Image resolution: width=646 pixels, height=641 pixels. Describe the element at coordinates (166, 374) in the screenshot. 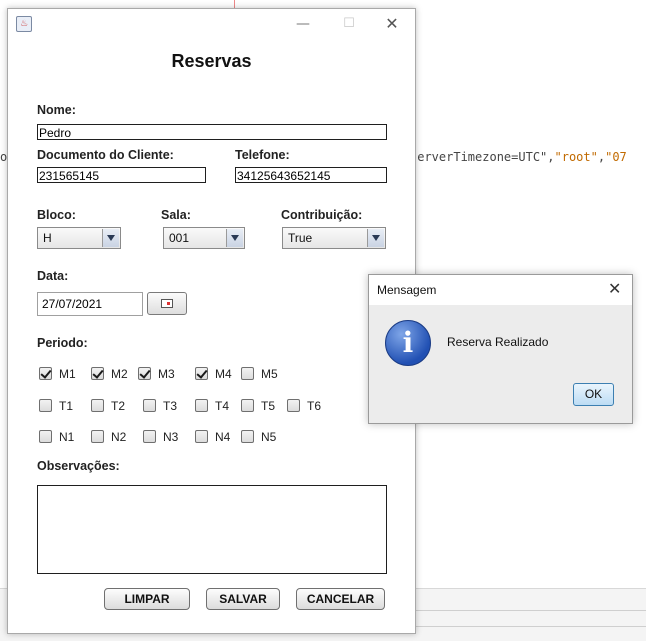

I see `checkbox-label: M3` at that location.